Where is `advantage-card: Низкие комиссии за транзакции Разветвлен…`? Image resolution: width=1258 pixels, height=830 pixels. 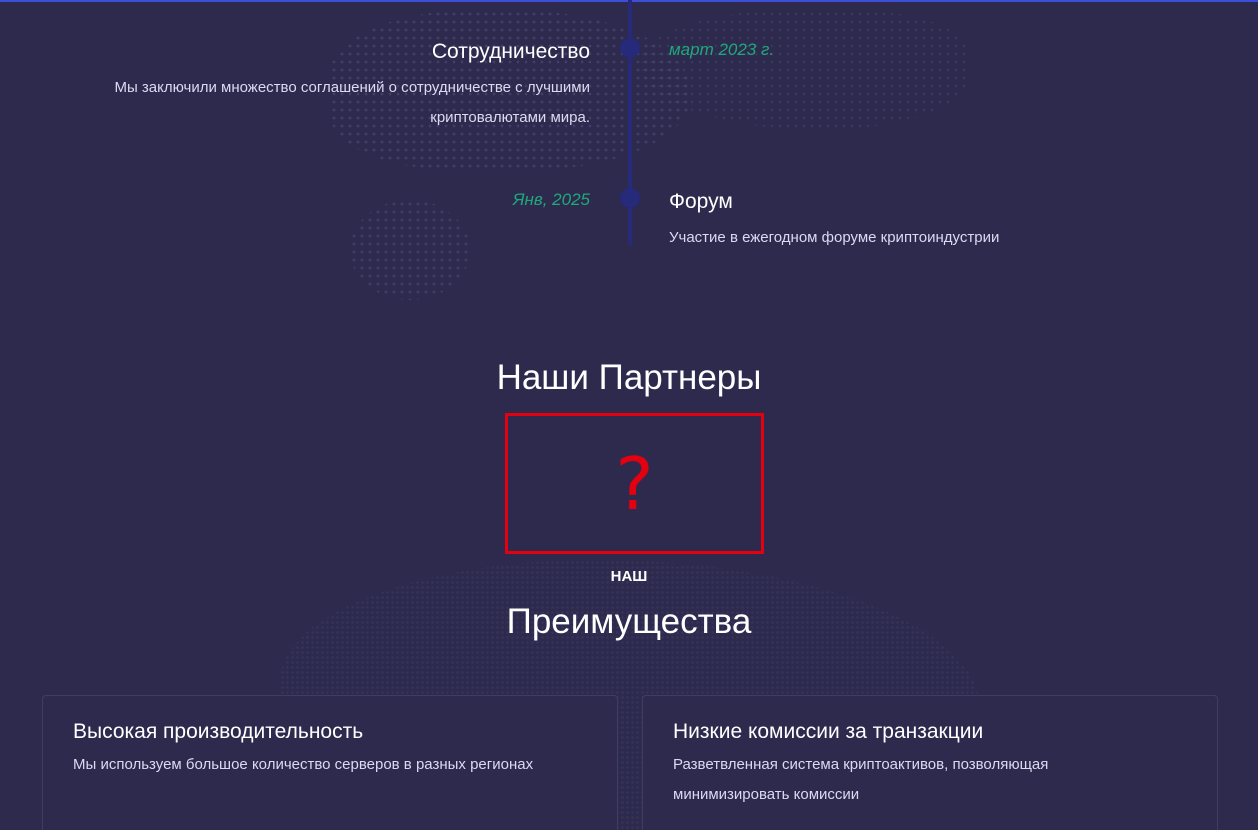
advantage-card: Низкие комиссии за транзакции Разветвлен… is located at coordinates (930, 762).